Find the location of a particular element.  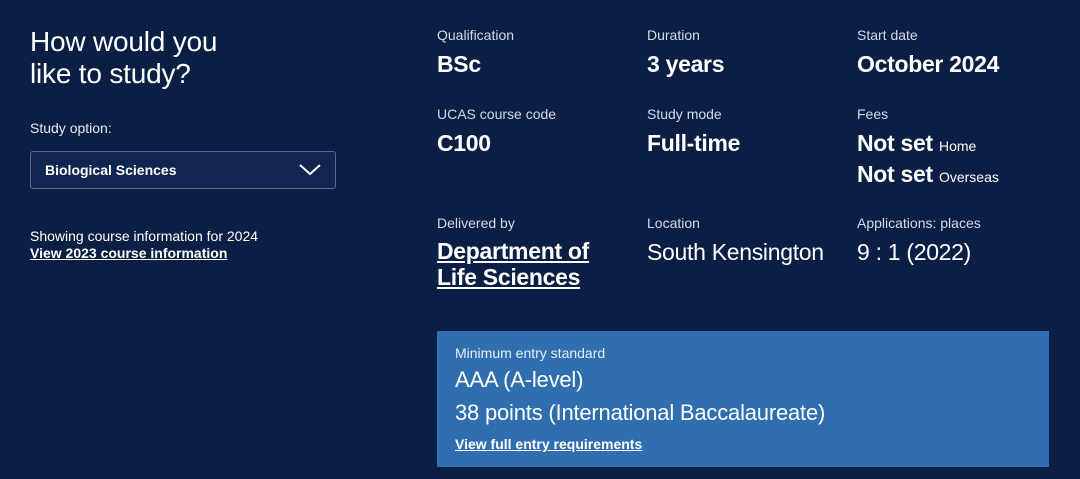

fees-value: Not set Home Not set Overseas is located at coordinates (928, 160).